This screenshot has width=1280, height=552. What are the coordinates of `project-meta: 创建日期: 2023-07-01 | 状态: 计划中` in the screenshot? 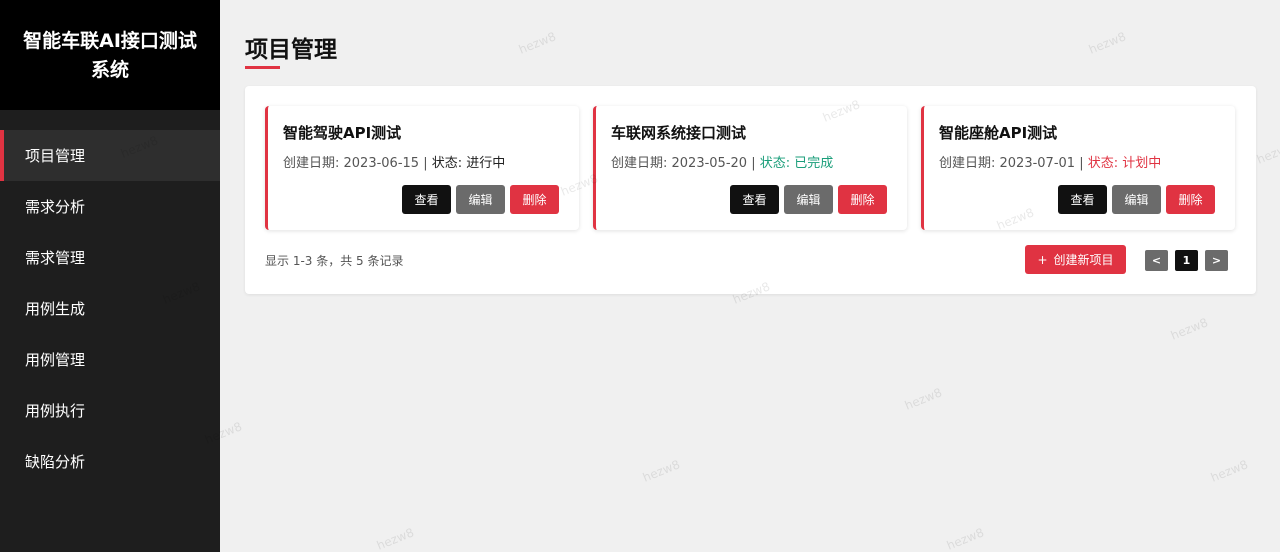 It's located at (1050, 161).